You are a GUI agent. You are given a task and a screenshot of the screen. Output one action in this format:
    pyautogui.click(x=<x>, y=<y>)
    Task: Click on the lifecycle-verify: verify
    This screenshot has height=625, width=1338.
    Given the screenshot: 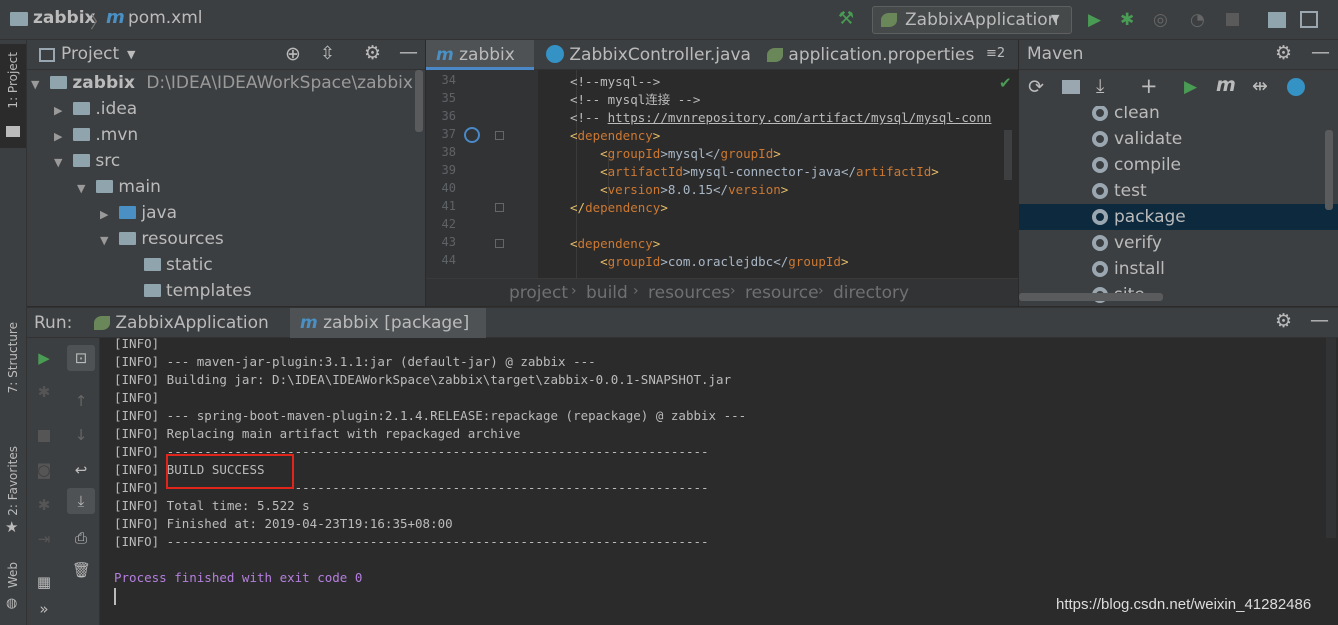 What is the action you would take?
    pyautogui.click(x=1178, y=243)
    